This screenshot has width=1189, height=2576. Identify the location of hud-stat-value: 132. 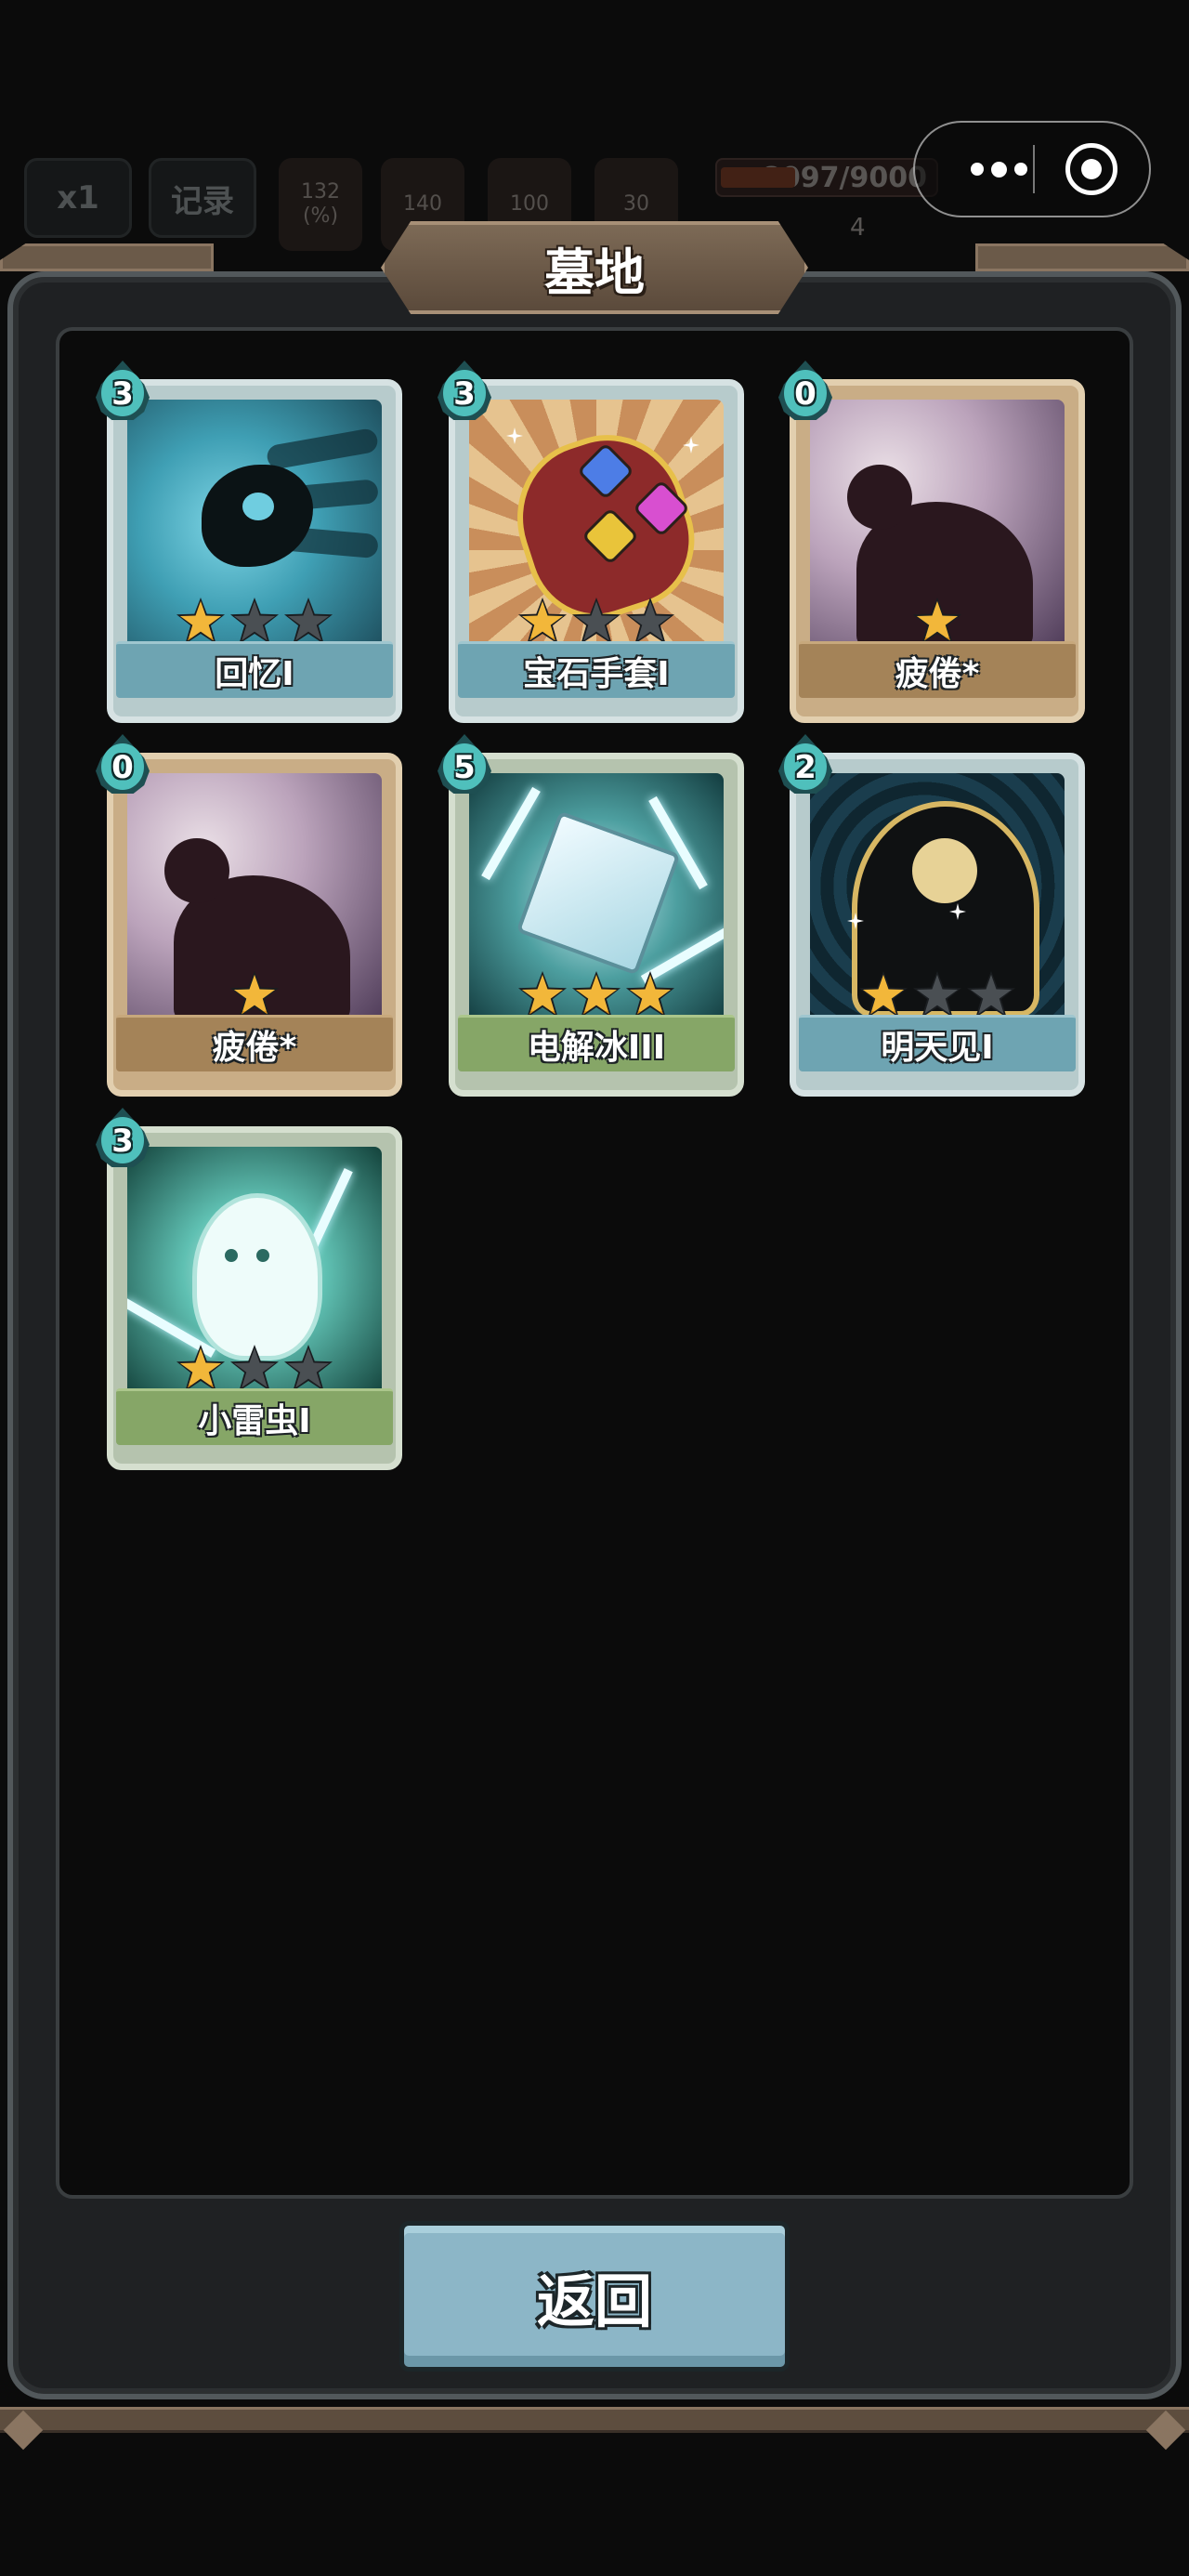
(320, 192).